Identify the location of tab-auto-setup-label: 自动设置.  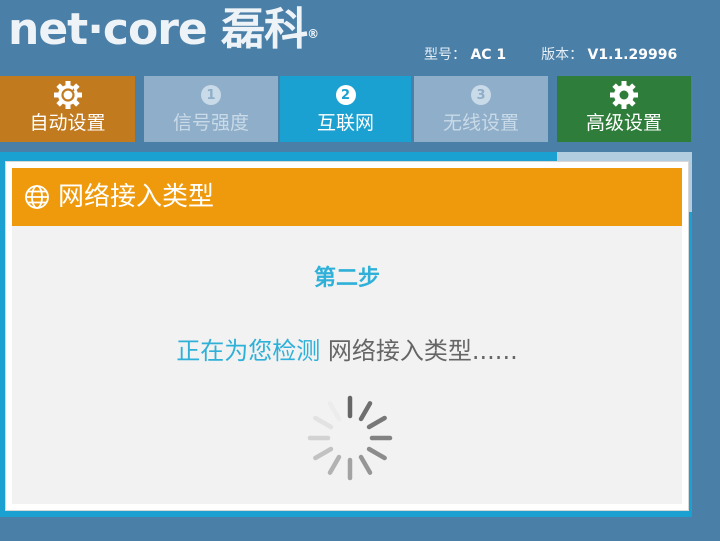
(67, 123).